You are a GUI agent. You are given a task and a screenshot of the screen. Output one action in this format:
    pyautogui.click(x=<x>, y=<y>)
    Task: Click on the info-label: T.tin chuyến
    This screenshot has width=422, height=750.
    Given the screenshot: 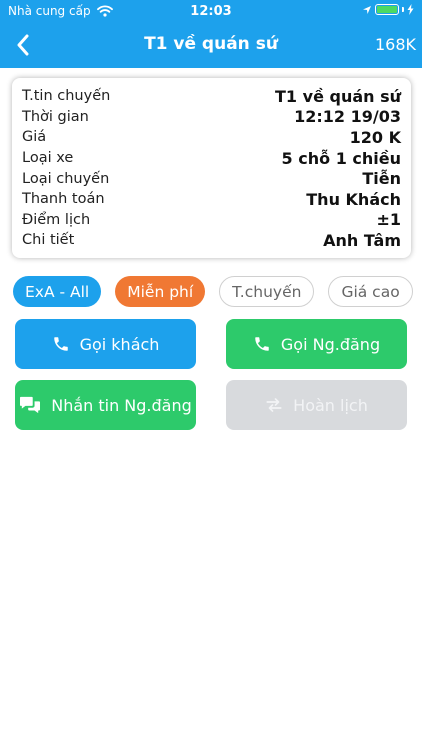 What is the action you would take?
    pyautogui.click(x=66, y=96)
    